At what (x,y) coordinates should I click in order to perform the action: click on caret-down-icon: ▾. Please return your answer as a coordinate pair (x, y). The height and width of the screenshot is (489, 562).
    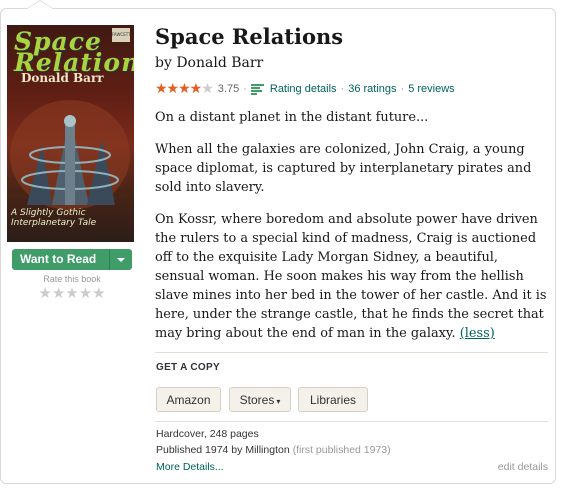
    Looking at the image, I should click on (278, 401).